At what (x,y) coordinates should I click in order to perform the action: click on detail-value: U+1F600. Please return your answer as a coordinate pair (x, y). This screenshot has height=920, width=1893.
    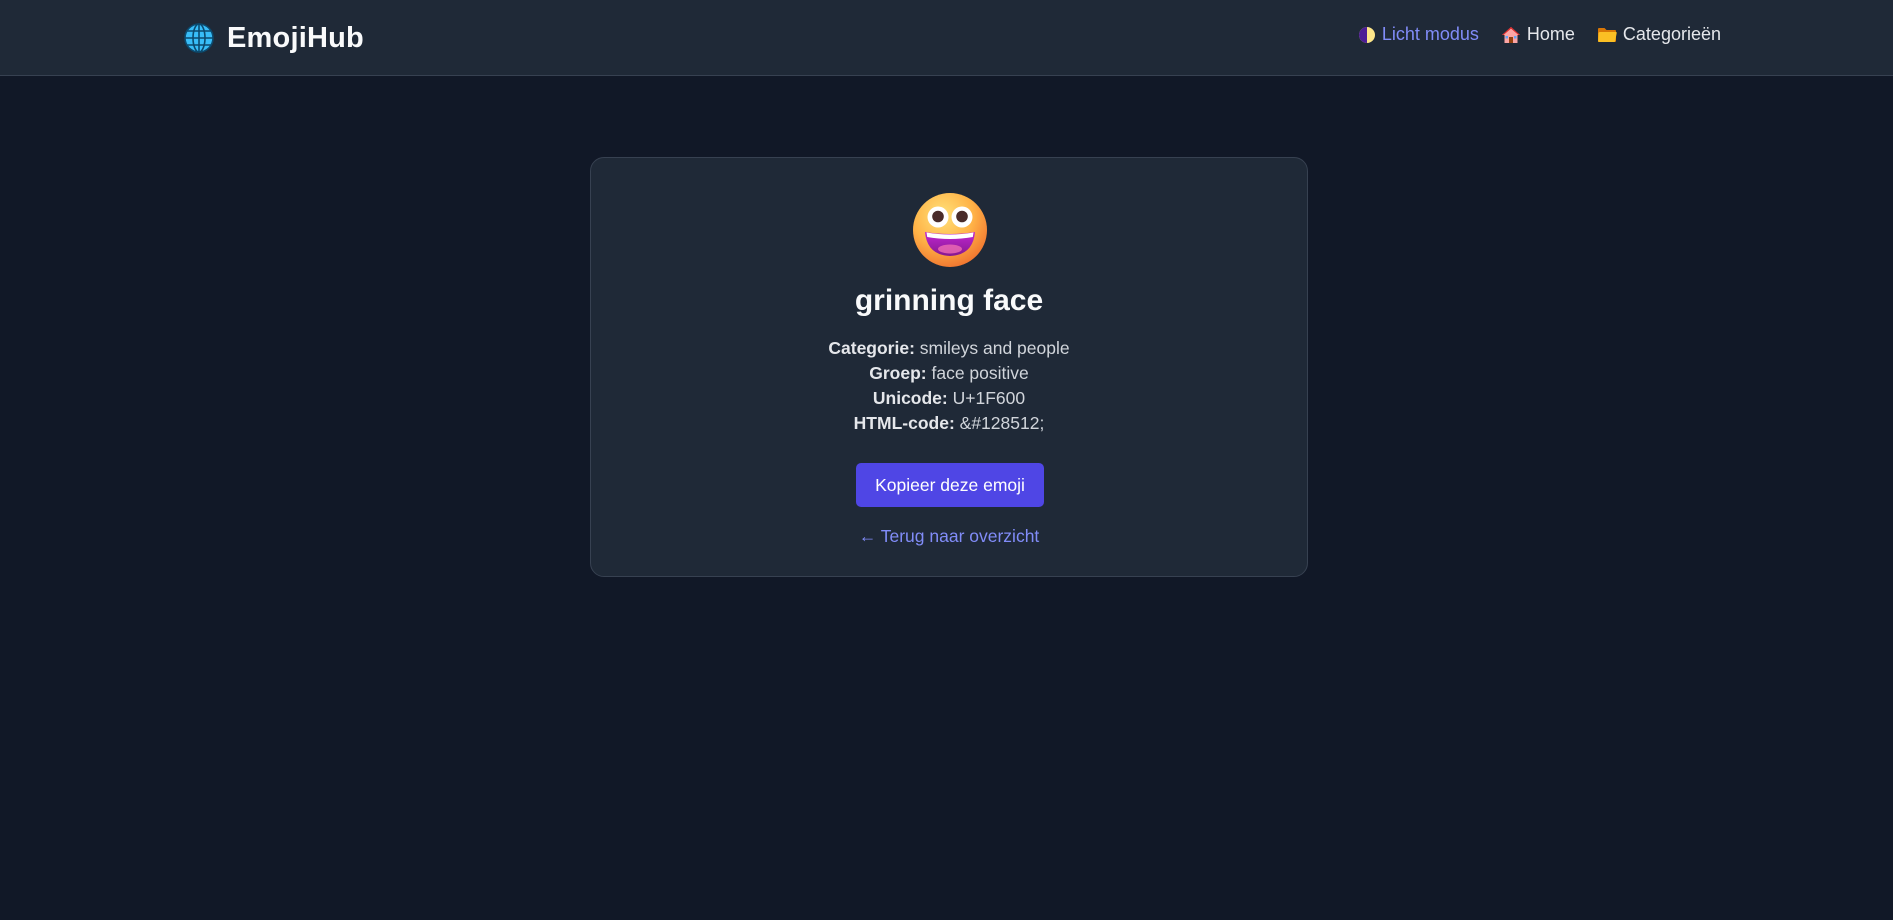
    Looking at the image, I should click on (989, 398).